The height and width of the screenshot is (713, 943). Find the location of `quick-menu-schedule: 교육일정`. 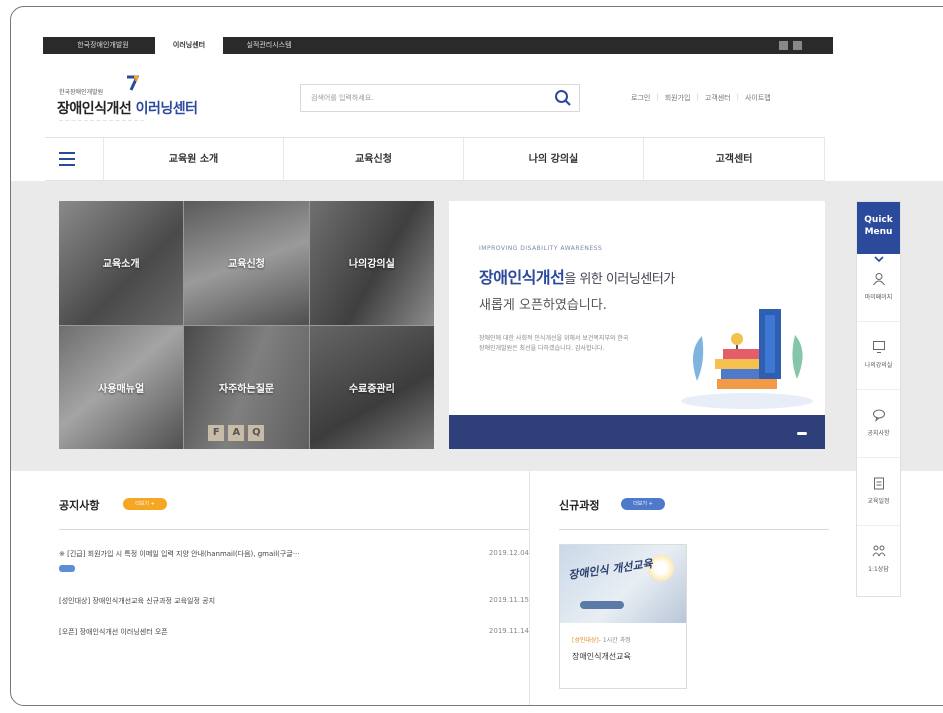

quick-menu-schedule: 교육일정 is located at coordinates (878, 492).